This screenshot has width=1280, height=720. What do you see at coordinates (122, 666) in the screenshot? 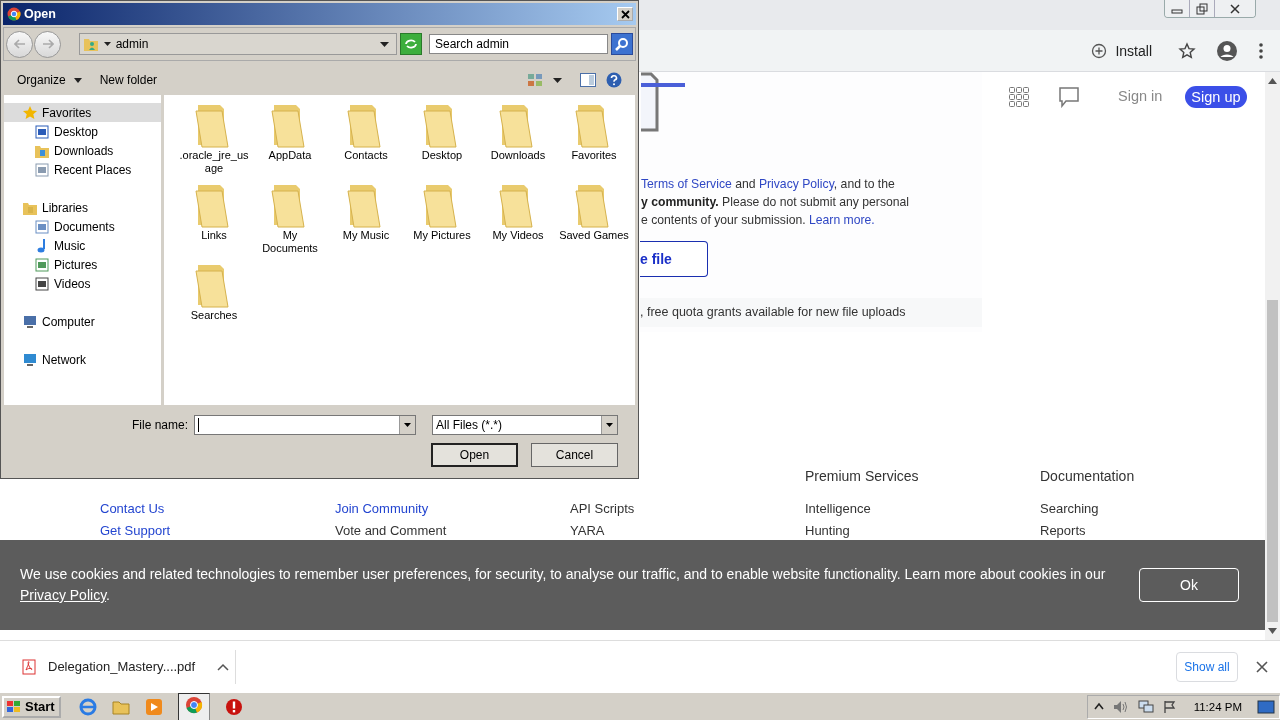
I see `download-file-name: Delegation_Mastery....pdf` at bounding box center [122, 666].